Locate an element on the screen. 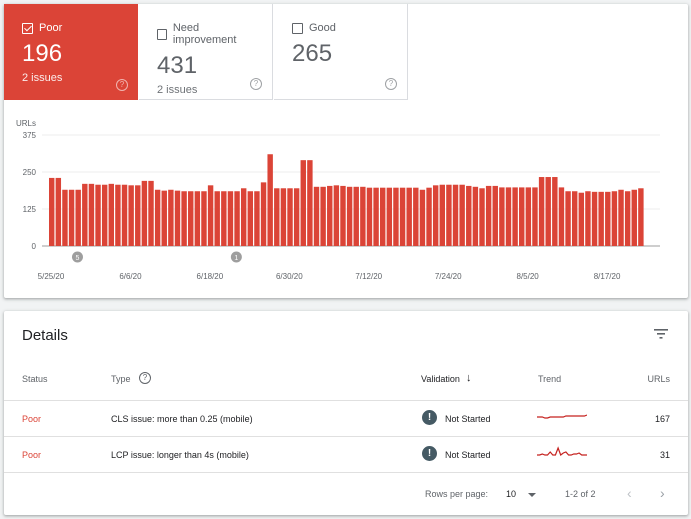  tile-label: Poor is located at coordinates (51, 28).